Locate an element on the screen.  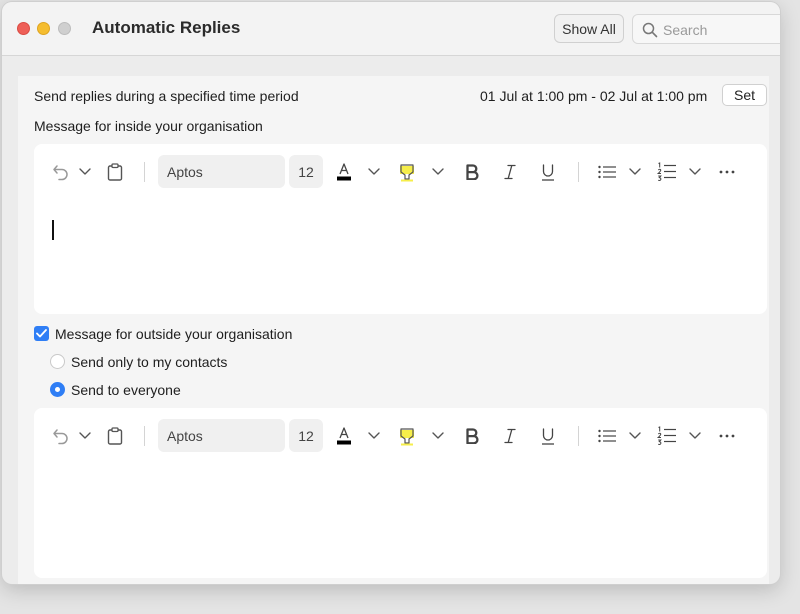
minimize-window-button is located at coordinates (43, 28).